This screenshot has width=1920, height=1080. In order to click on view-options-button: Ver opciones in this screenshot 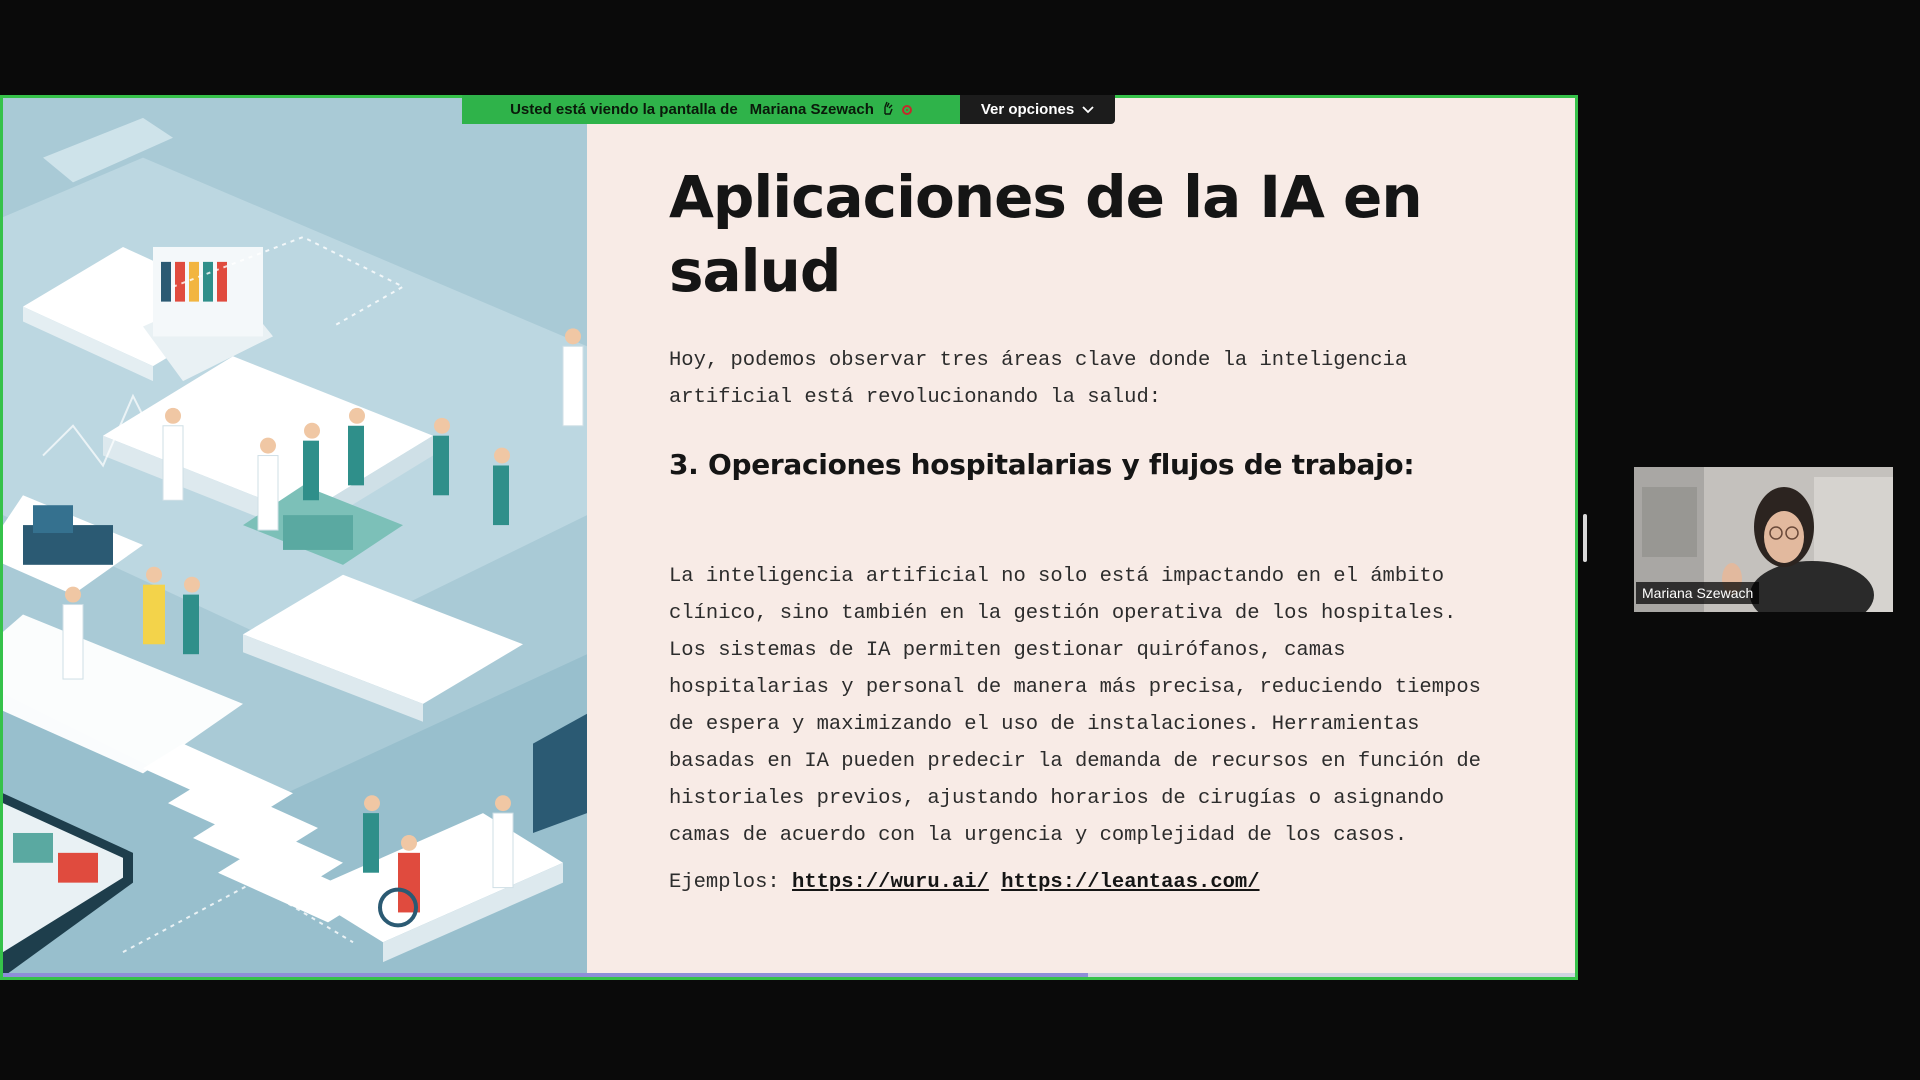, I will do `click(1037, 109)`.